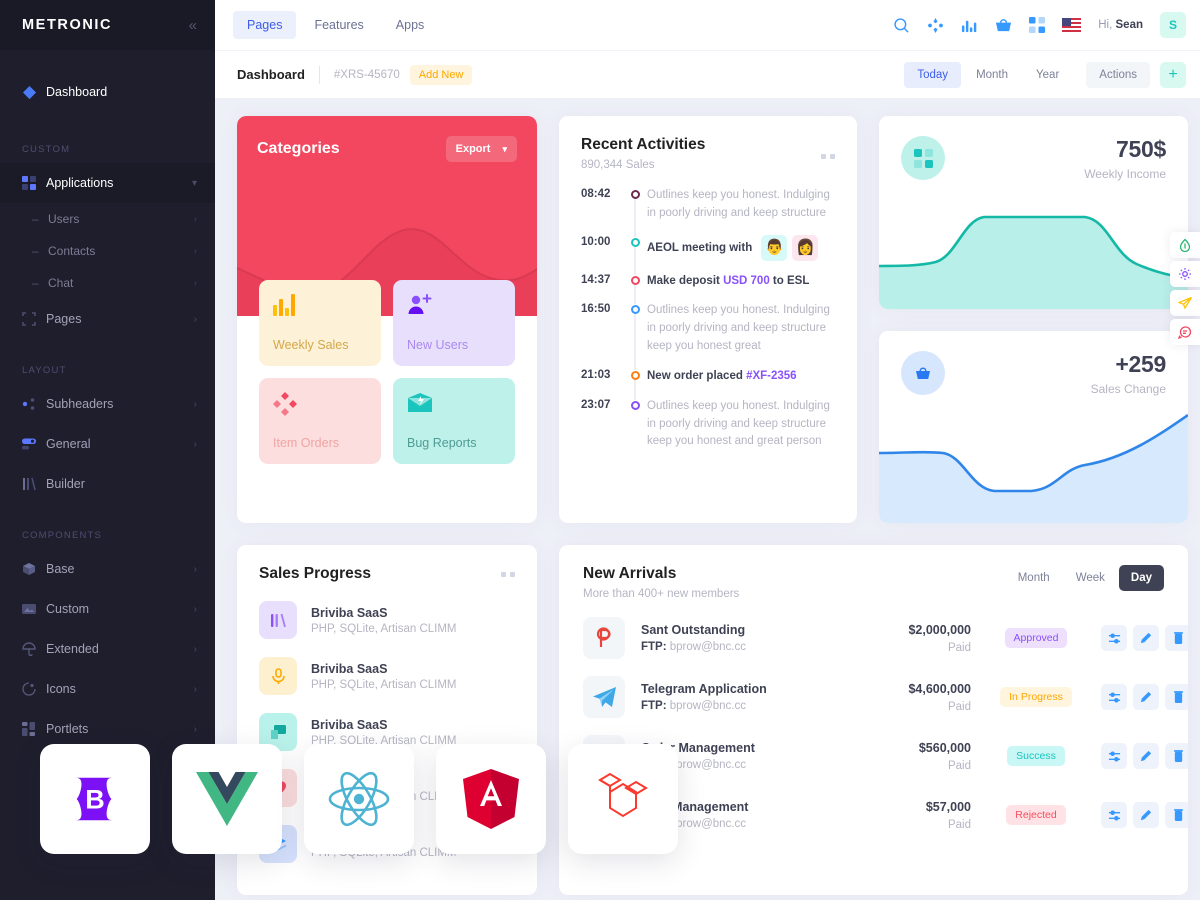 This screenshot has height=900, width=1200. I want to click on breadcrumb-code: #XRS-45670, so click(366, 74).